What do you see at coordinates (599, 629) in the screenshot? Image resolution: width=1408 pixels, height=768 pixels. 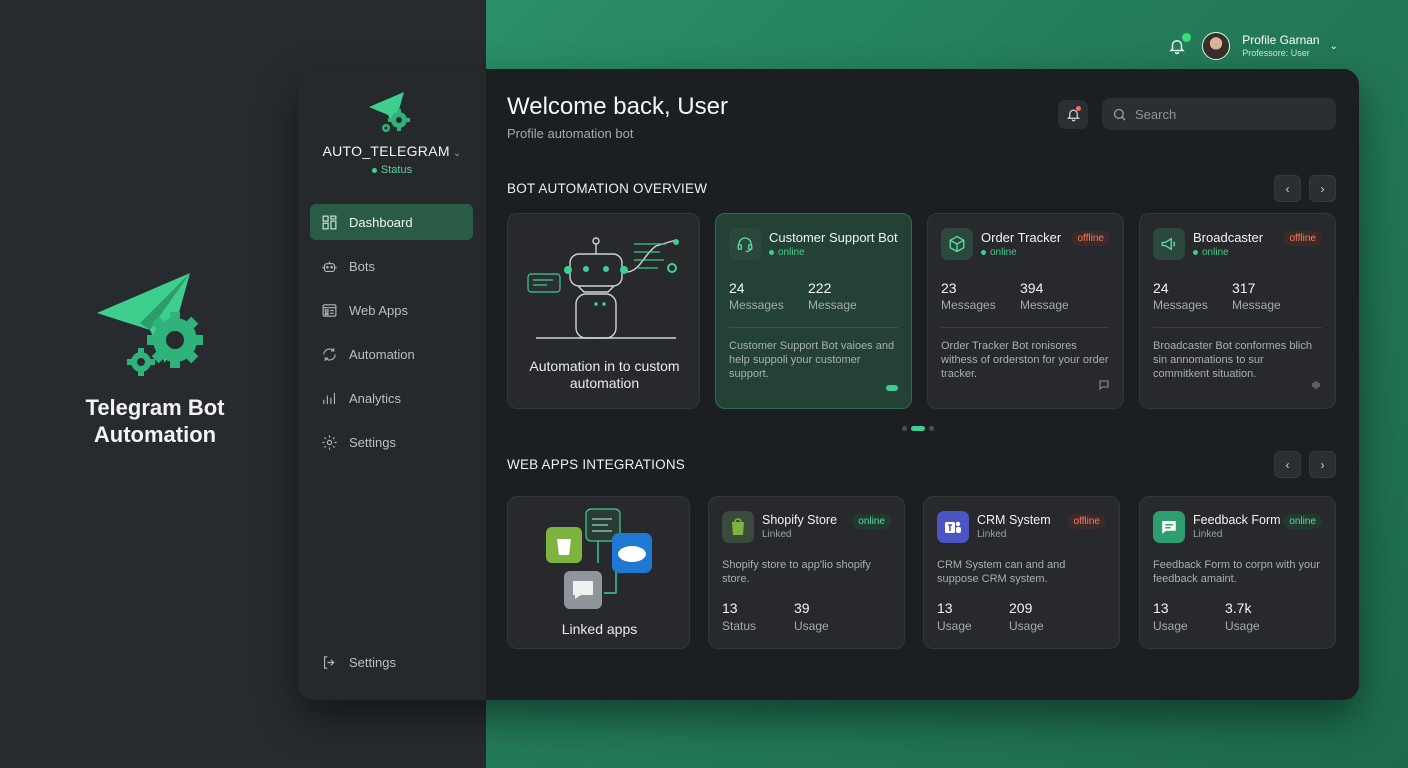 I see `linked-apps-caption: Linked apps` at bounding box center [599, 629].